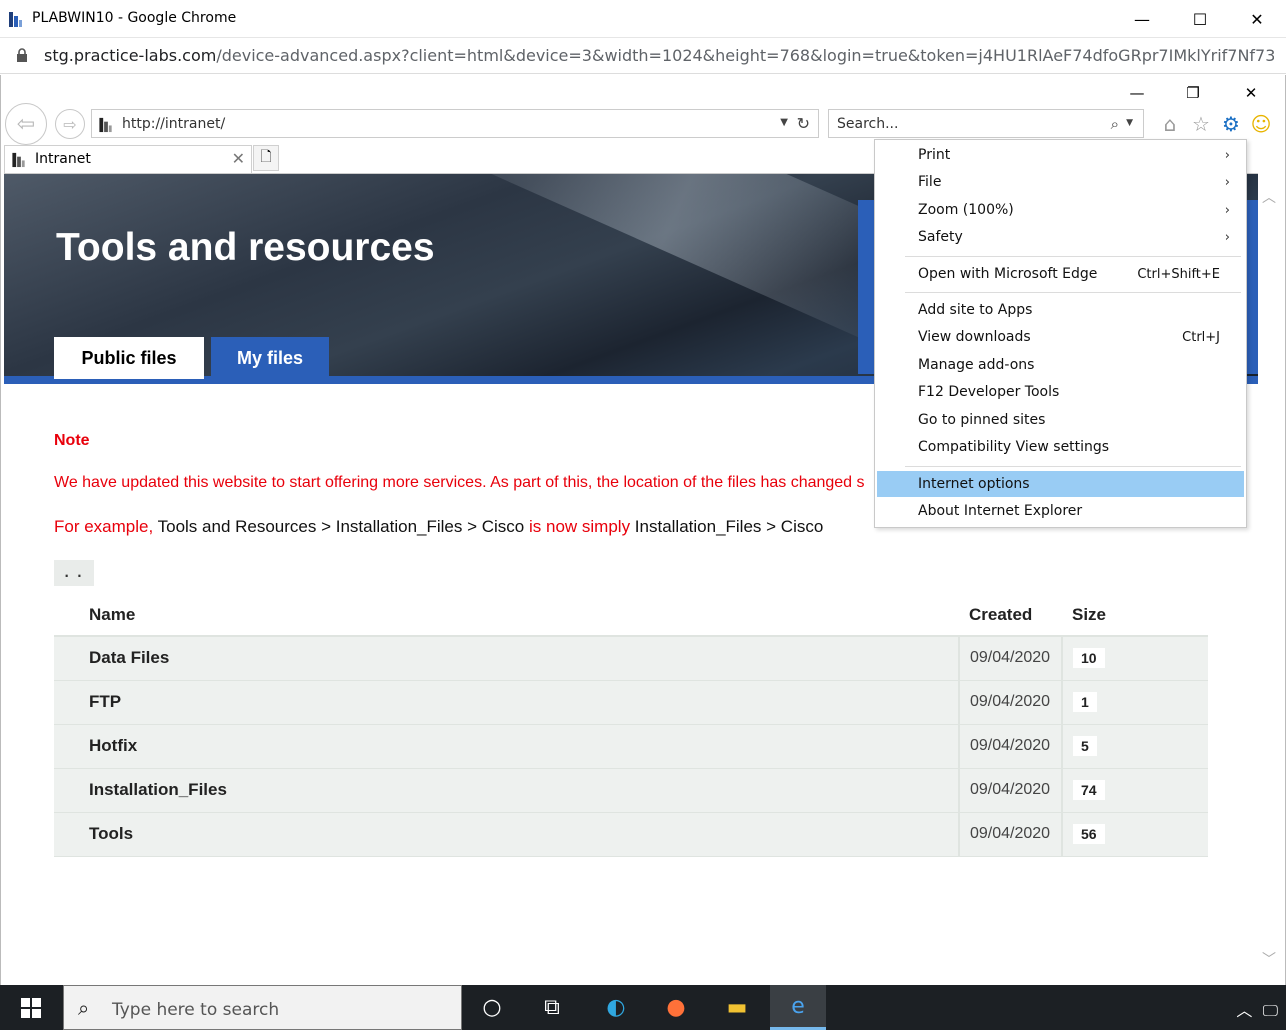 The image size is (1286, 1030). I want to click on folder-size: 5, so click(1085, 746).